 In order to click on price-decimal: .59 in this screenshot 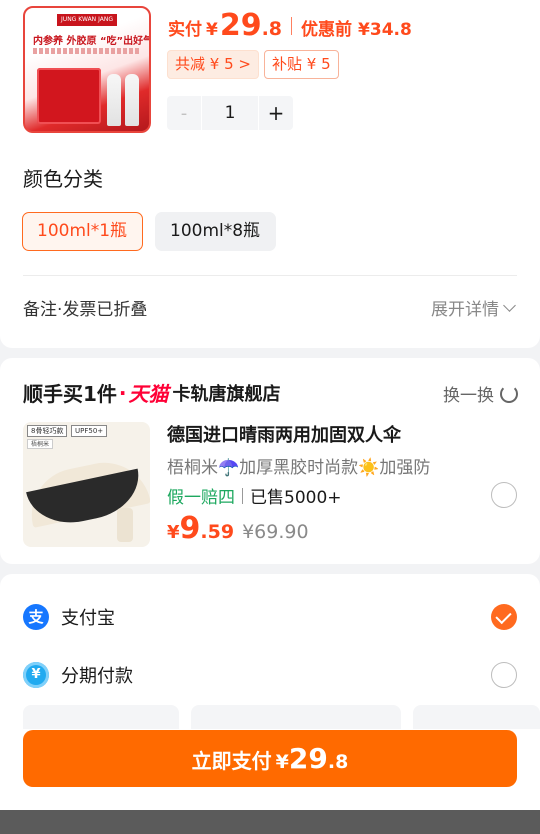, I will do `click(217, 532)`.